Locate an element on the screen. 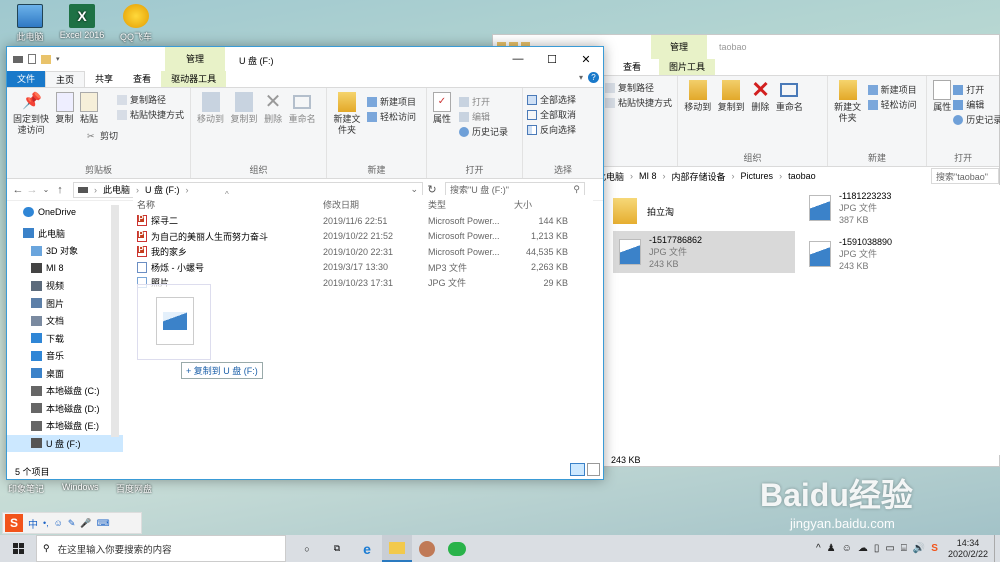 The height and width of the screenshot is (562, 1000). desktop-label-evernote: 印象笔记 is located at coordinates (26, 488).